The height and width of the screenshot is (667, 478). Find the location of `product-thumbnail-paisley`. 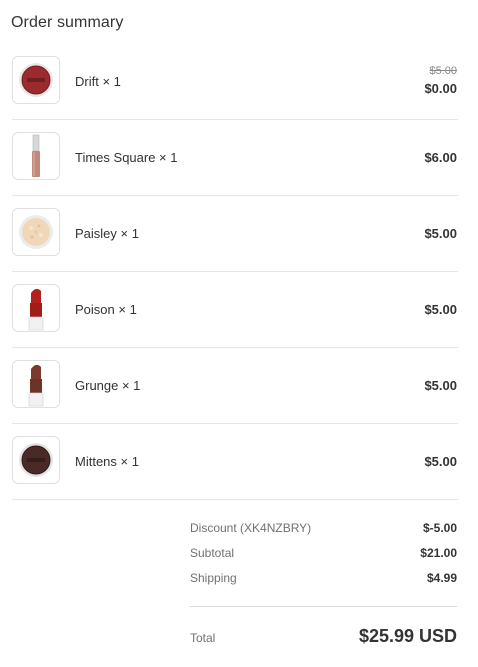

product-thumbnail-paisley is located at coordinates (36, 232).